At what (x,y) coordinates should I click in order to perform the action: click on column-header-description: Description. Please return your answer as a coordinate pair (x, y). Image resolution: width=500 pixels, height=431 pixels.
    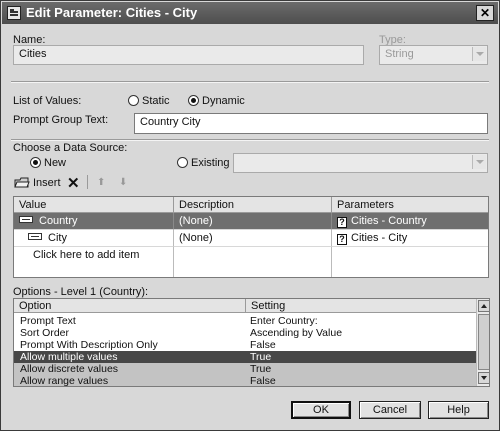
    Looking at the image, I should click on (253, 205).